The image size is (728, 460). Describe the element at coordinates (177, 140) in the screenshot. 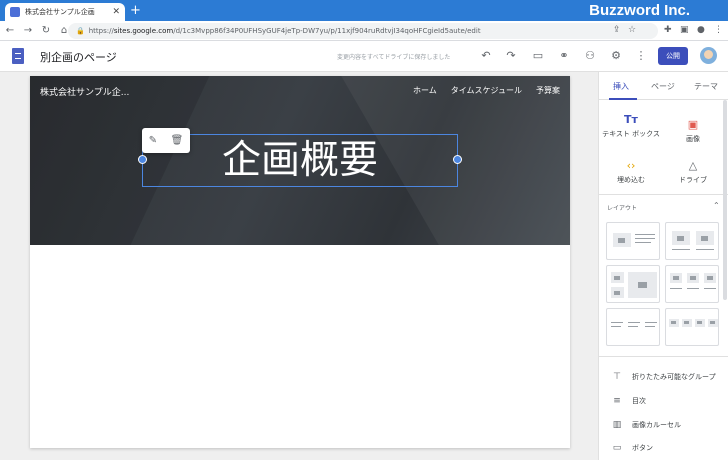

I see `delete-trash-icon: 🗑` at that location.